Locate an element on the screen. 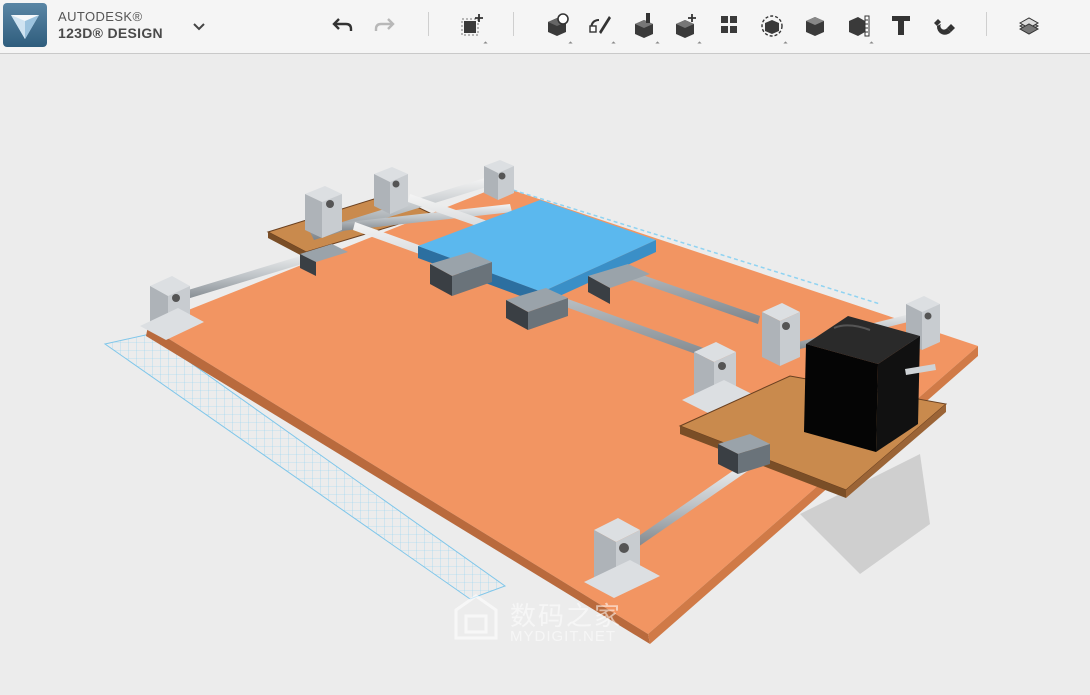 This screenshot has height=695, width=1090. sketch-icon is located at coordinates (600, 25).